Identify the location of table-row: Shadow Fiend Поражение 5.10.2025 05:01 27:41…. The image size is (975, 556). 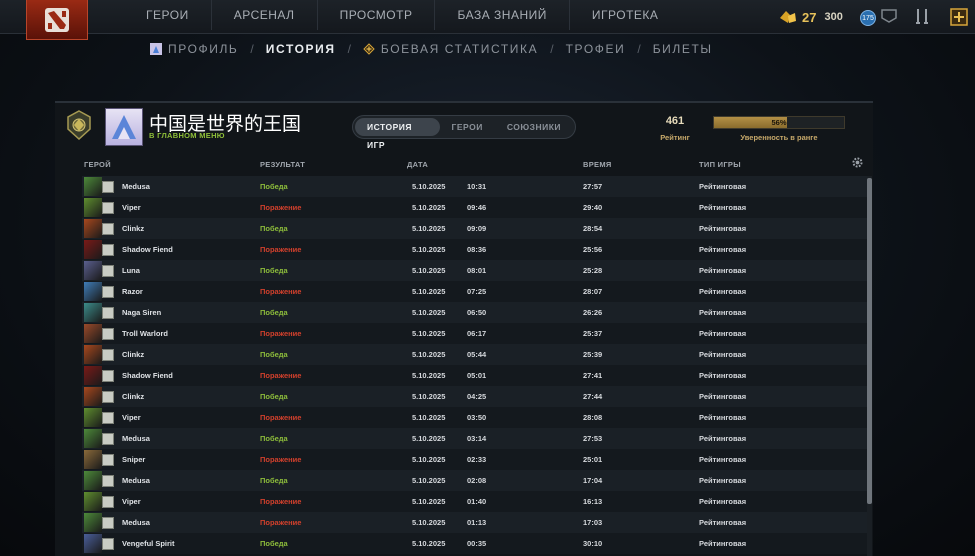
(474, 375).